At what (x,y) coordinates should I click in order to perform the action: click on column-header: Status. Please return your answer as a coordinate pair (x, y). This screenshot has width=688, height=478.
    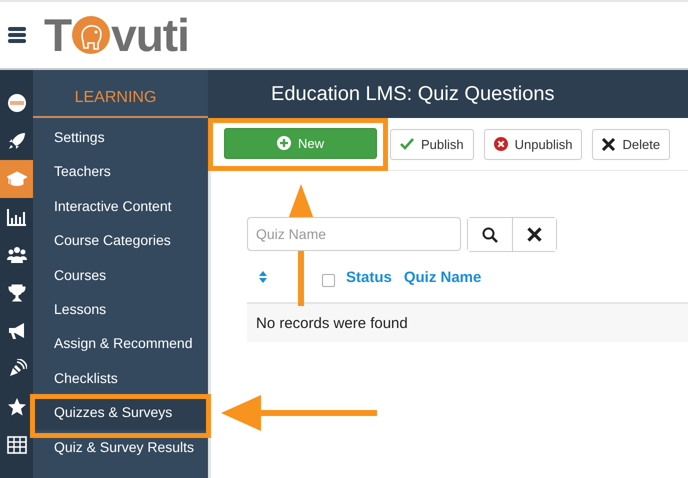
    Looking at the image, I should click on (369, 277).